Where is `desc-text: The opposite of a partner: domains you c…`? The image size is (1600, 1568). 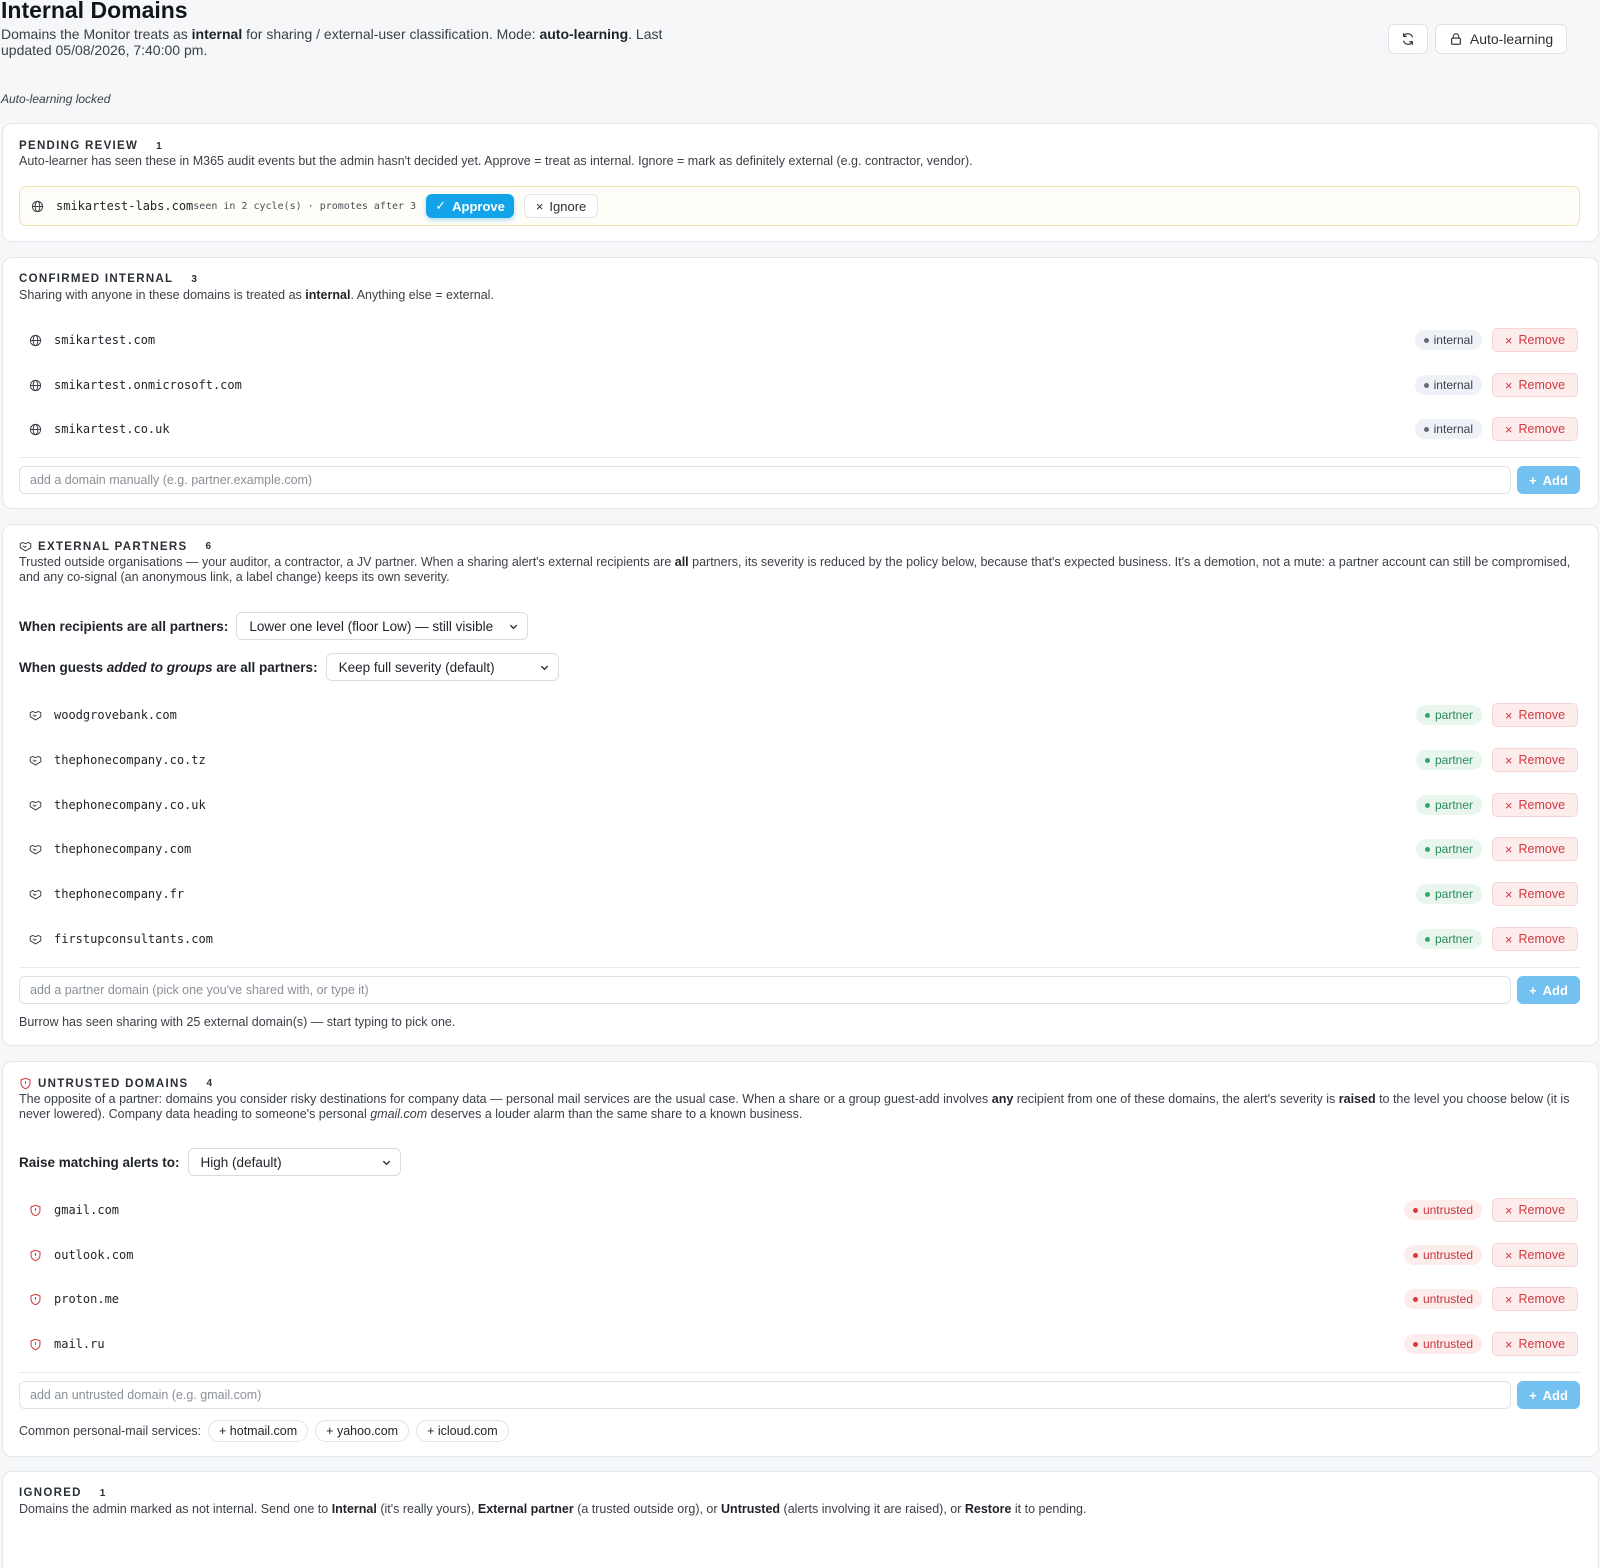 desc-text: The opposite of a partner: domains you c… is located at coordinates (505, 1099).